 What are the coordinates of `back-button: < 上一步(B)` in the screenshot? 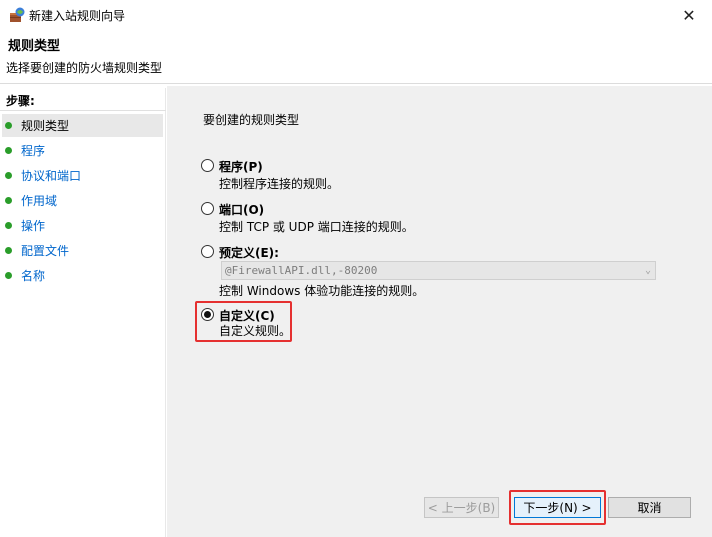 It's located at (461, 507).